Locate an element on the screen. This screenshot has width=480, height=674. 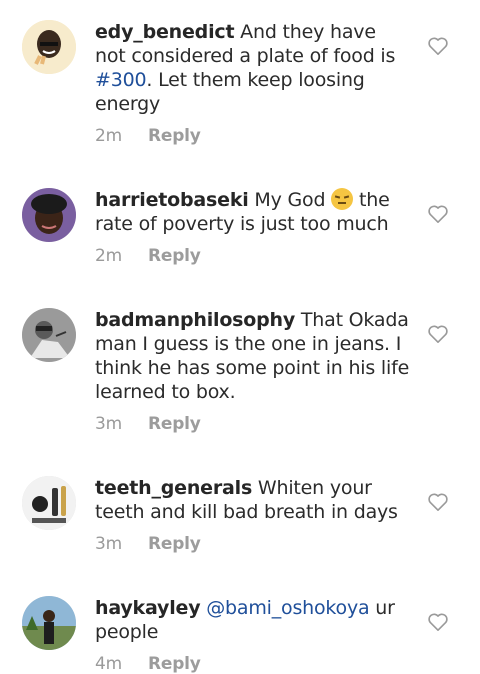
comment-username: harrietobaseki is located at coordinates (172, 200).